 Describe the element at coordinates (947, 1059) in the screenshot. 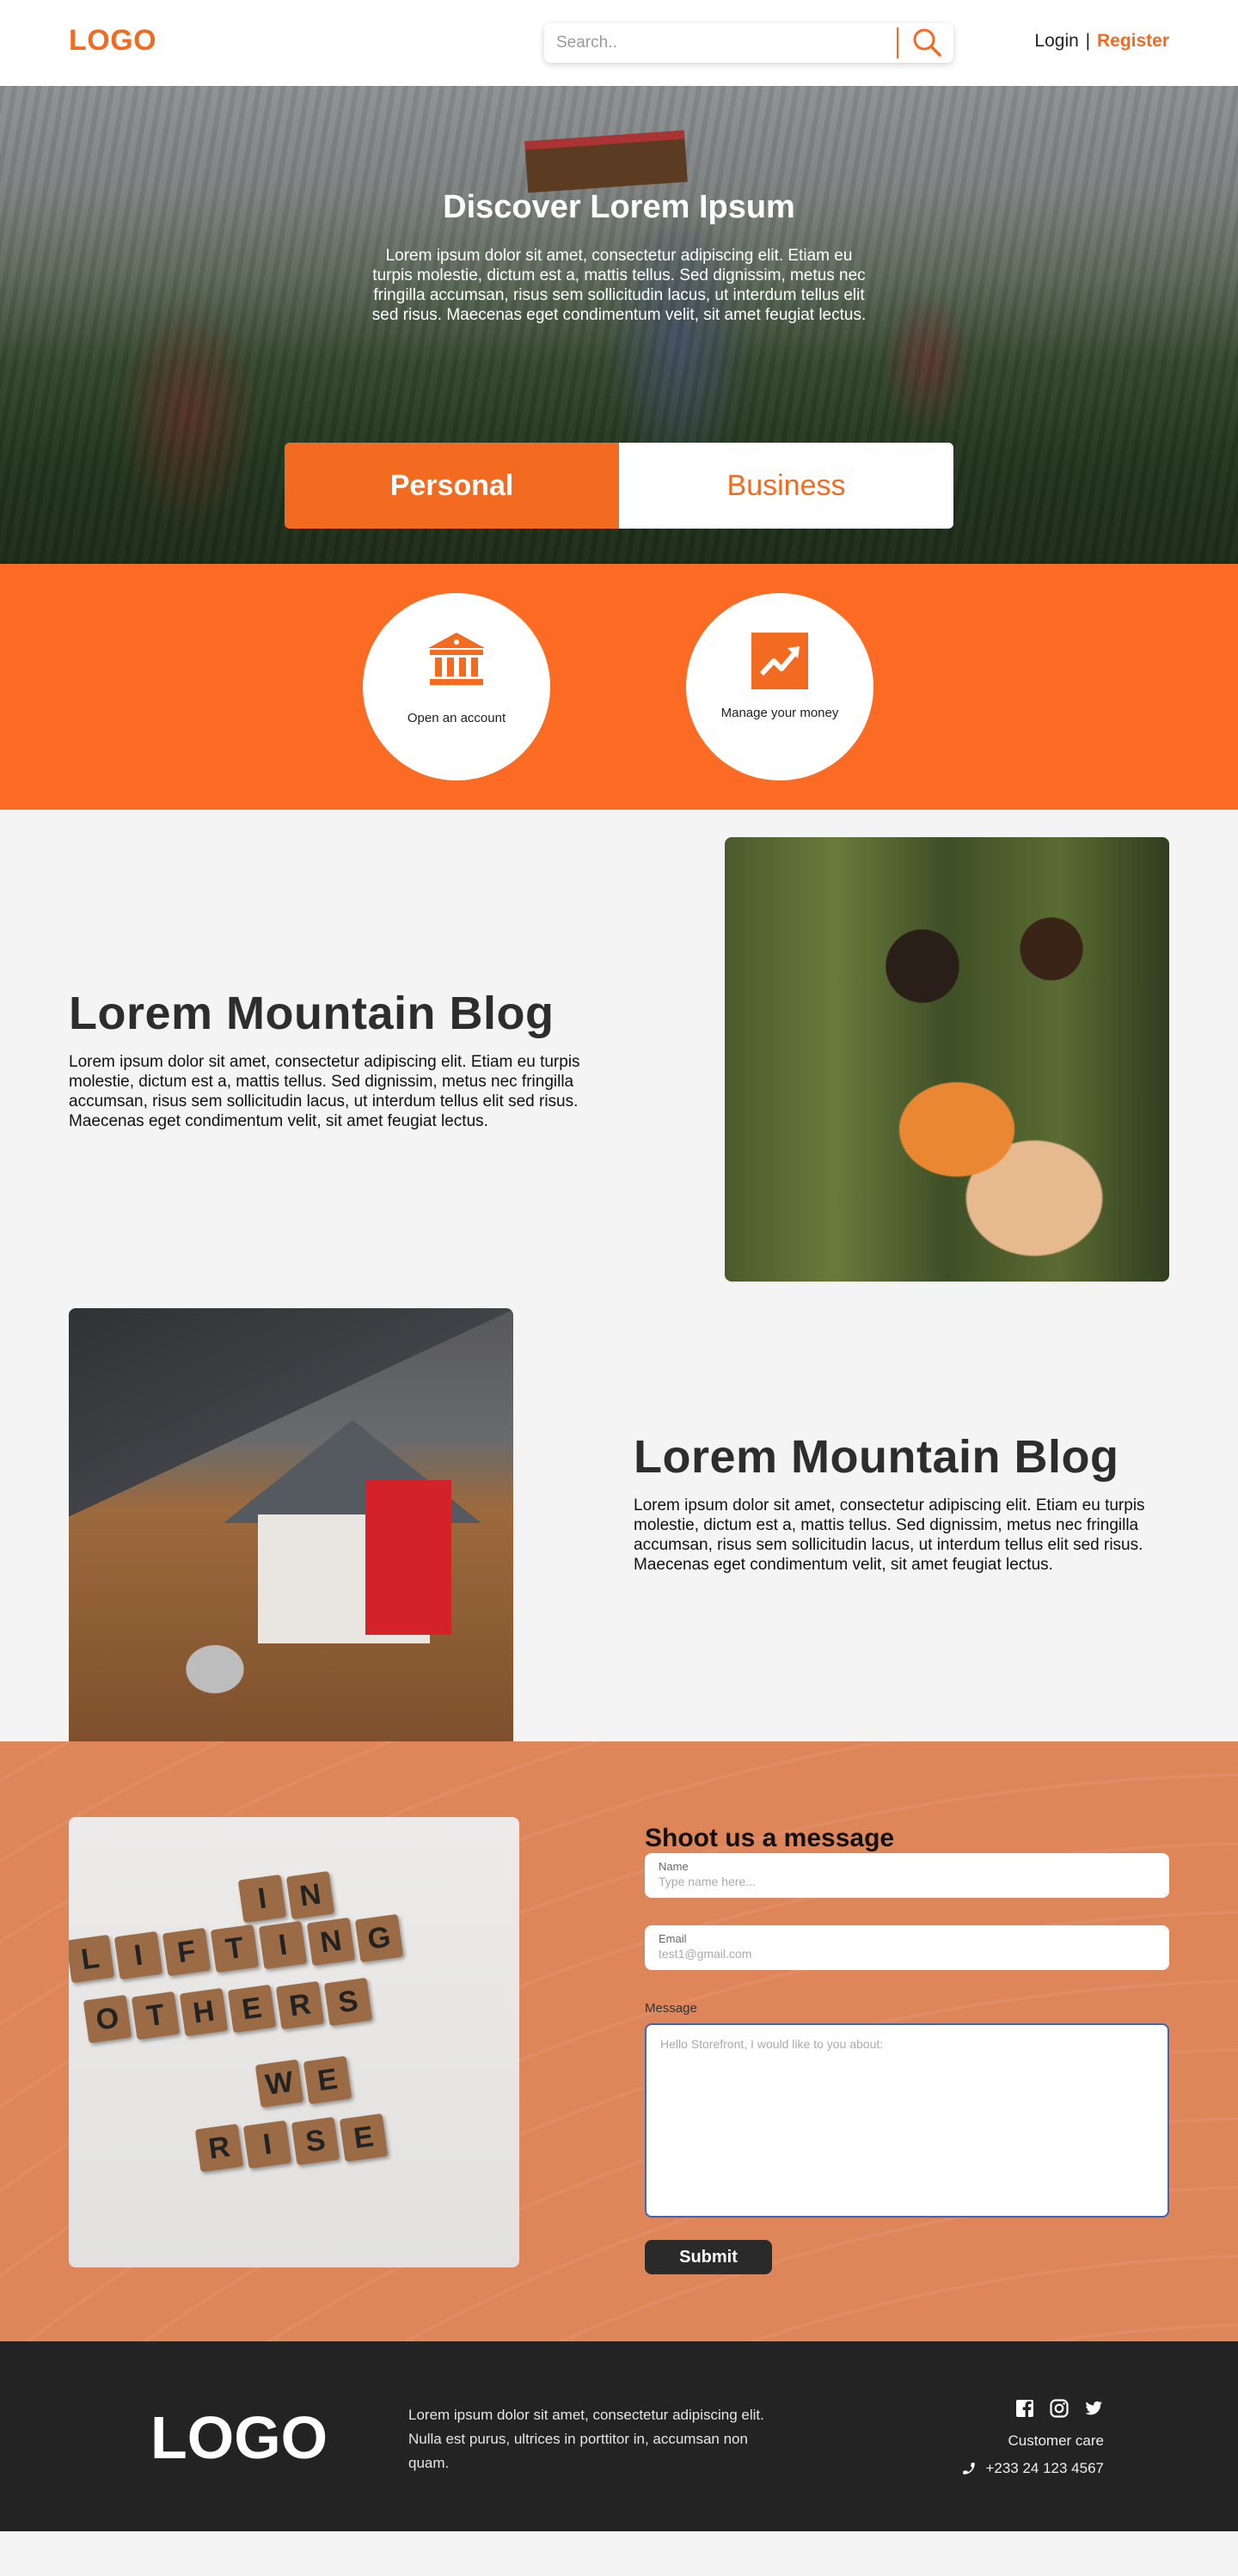

I see `blog-image-family` at that location.